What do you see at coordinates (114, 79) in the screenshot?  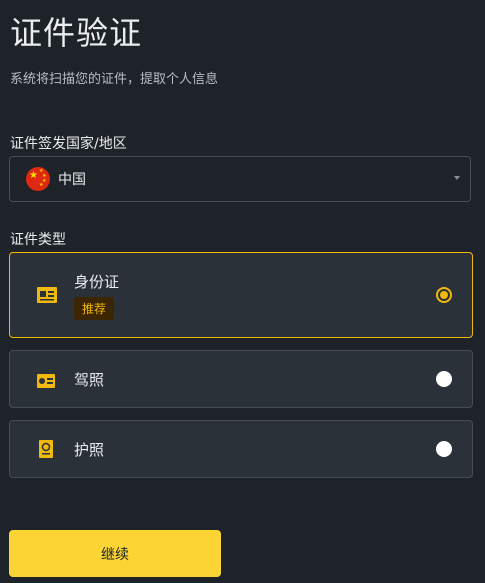 I see `page-subtitle: 系统将扫描您的证件，提取个人信息` at bounding box center [114, 79].